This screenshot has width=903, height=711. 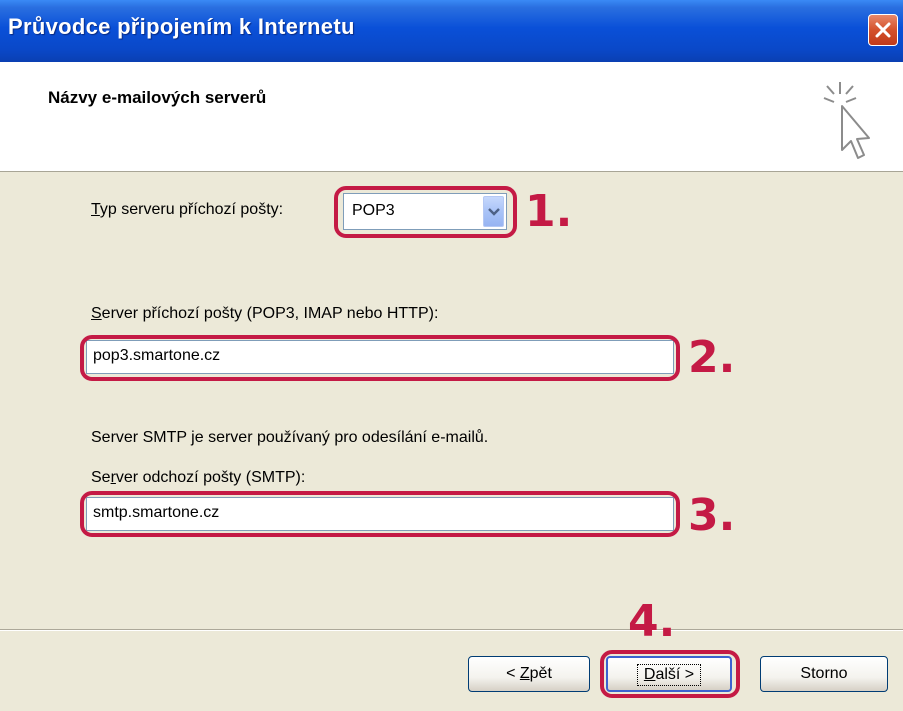 I want to click on step-marker-3: 3., so click(x=712, y=515).